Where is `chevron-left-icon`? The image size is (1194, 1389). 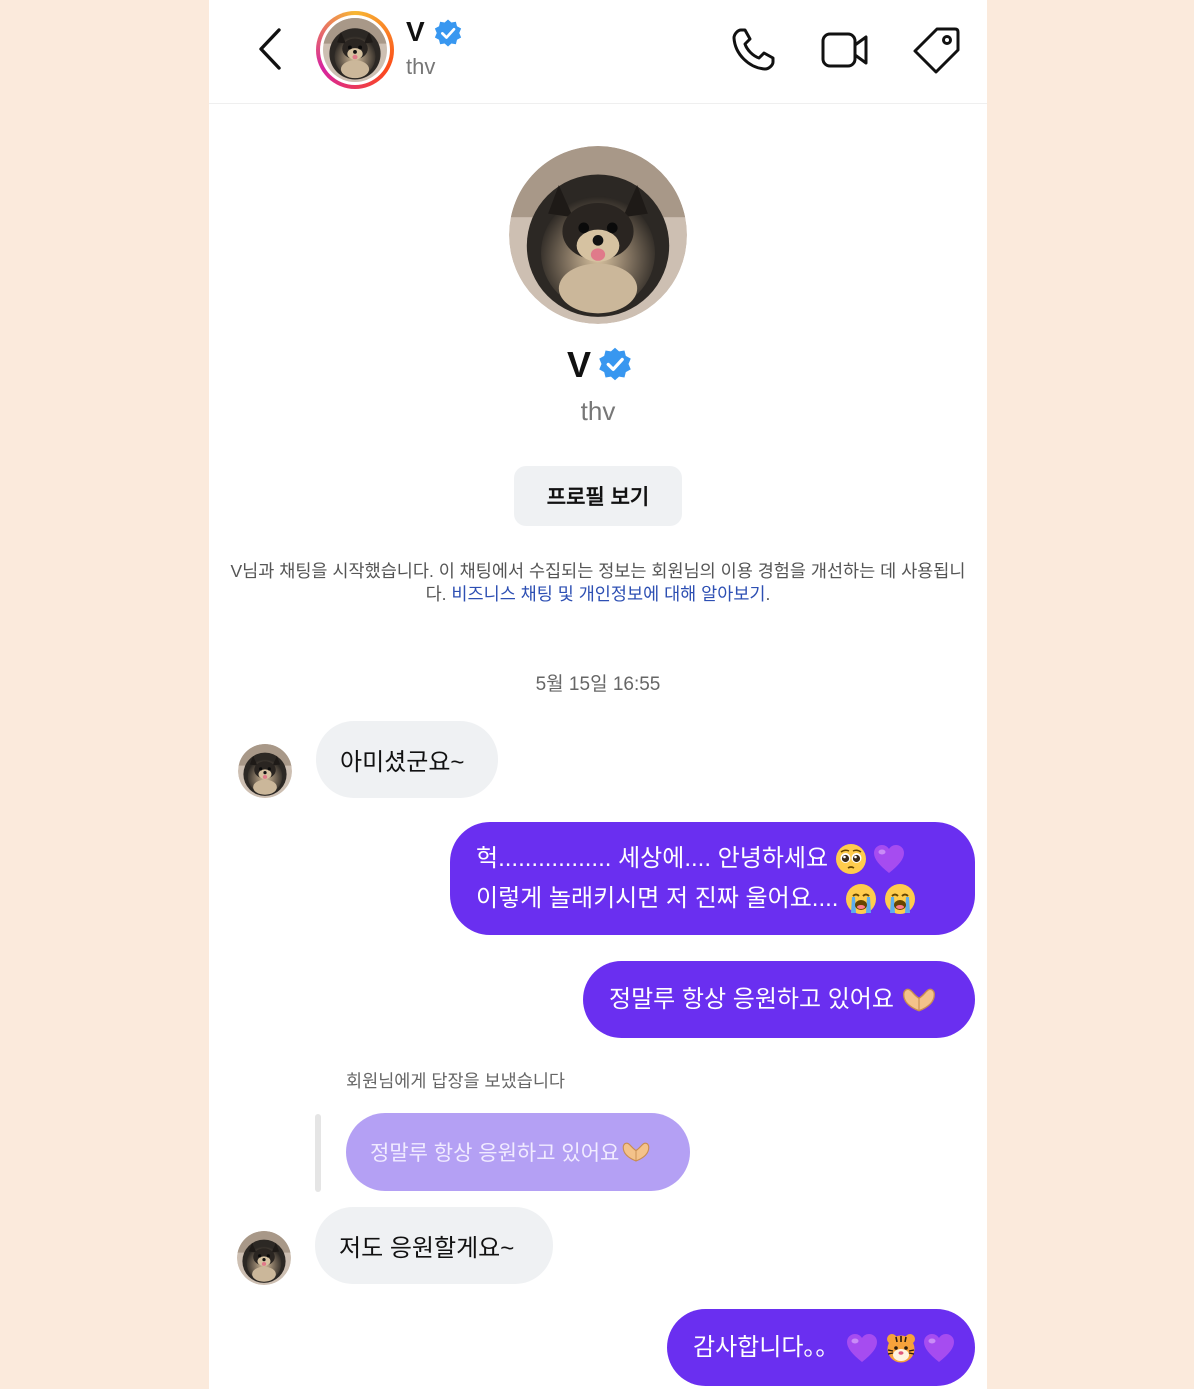 chevron-left-icon is located at coordinates (270, 49).